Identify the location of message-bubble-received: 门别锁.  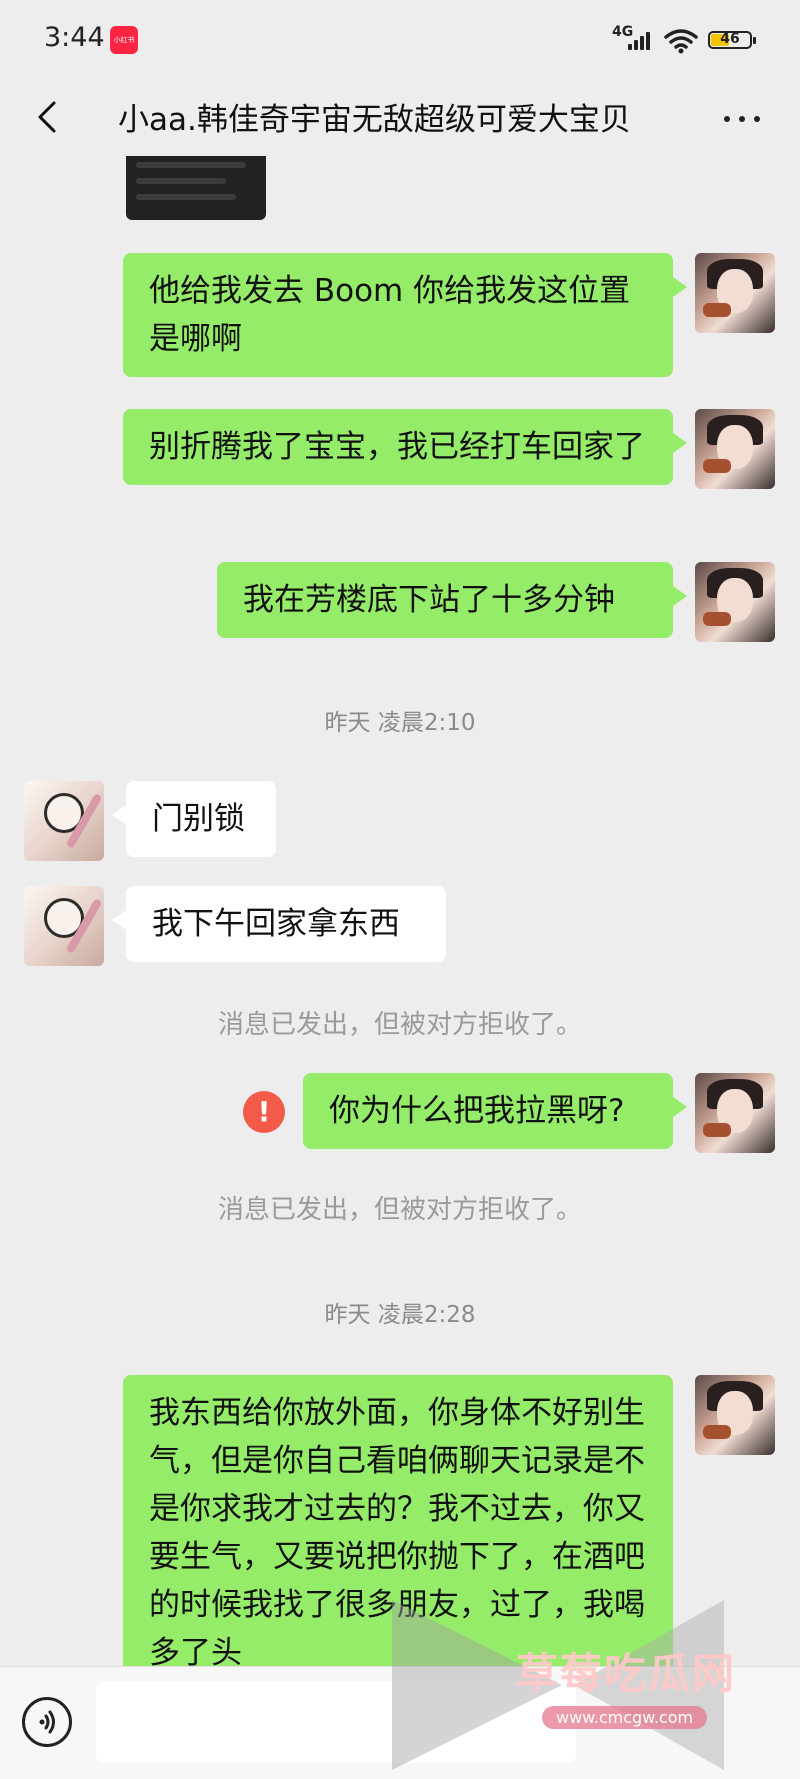
(194, 819).